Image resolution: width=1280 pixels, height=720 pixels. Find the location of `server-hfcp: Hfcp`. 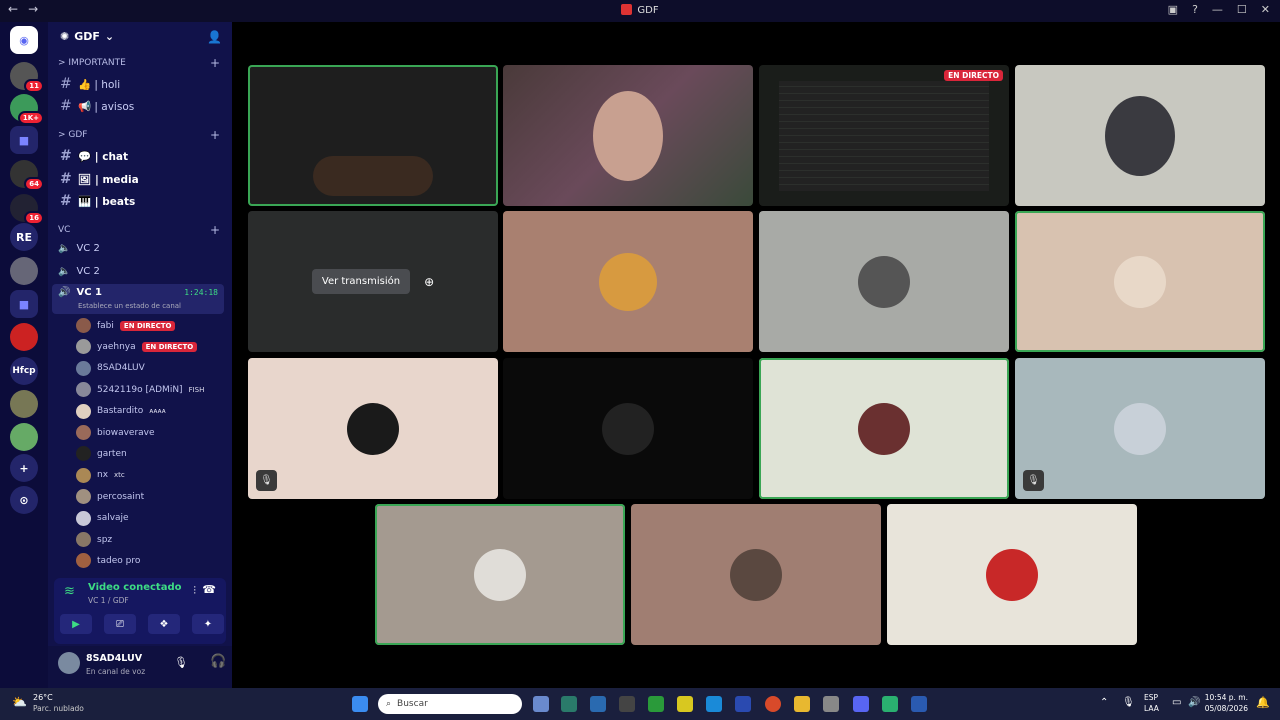

server-hfcp: Hfcp is located at coordinates (24, 371).